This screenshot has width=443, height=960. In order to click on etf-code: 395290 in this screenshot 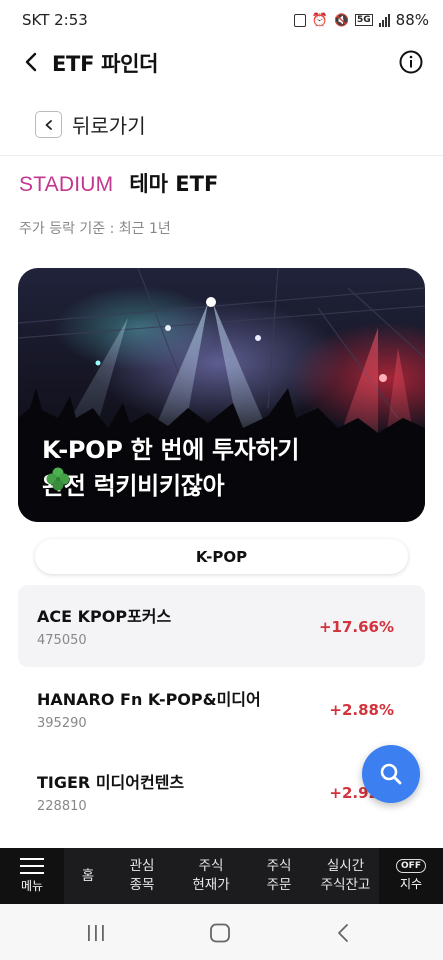, I will do `click(62, 723)`.